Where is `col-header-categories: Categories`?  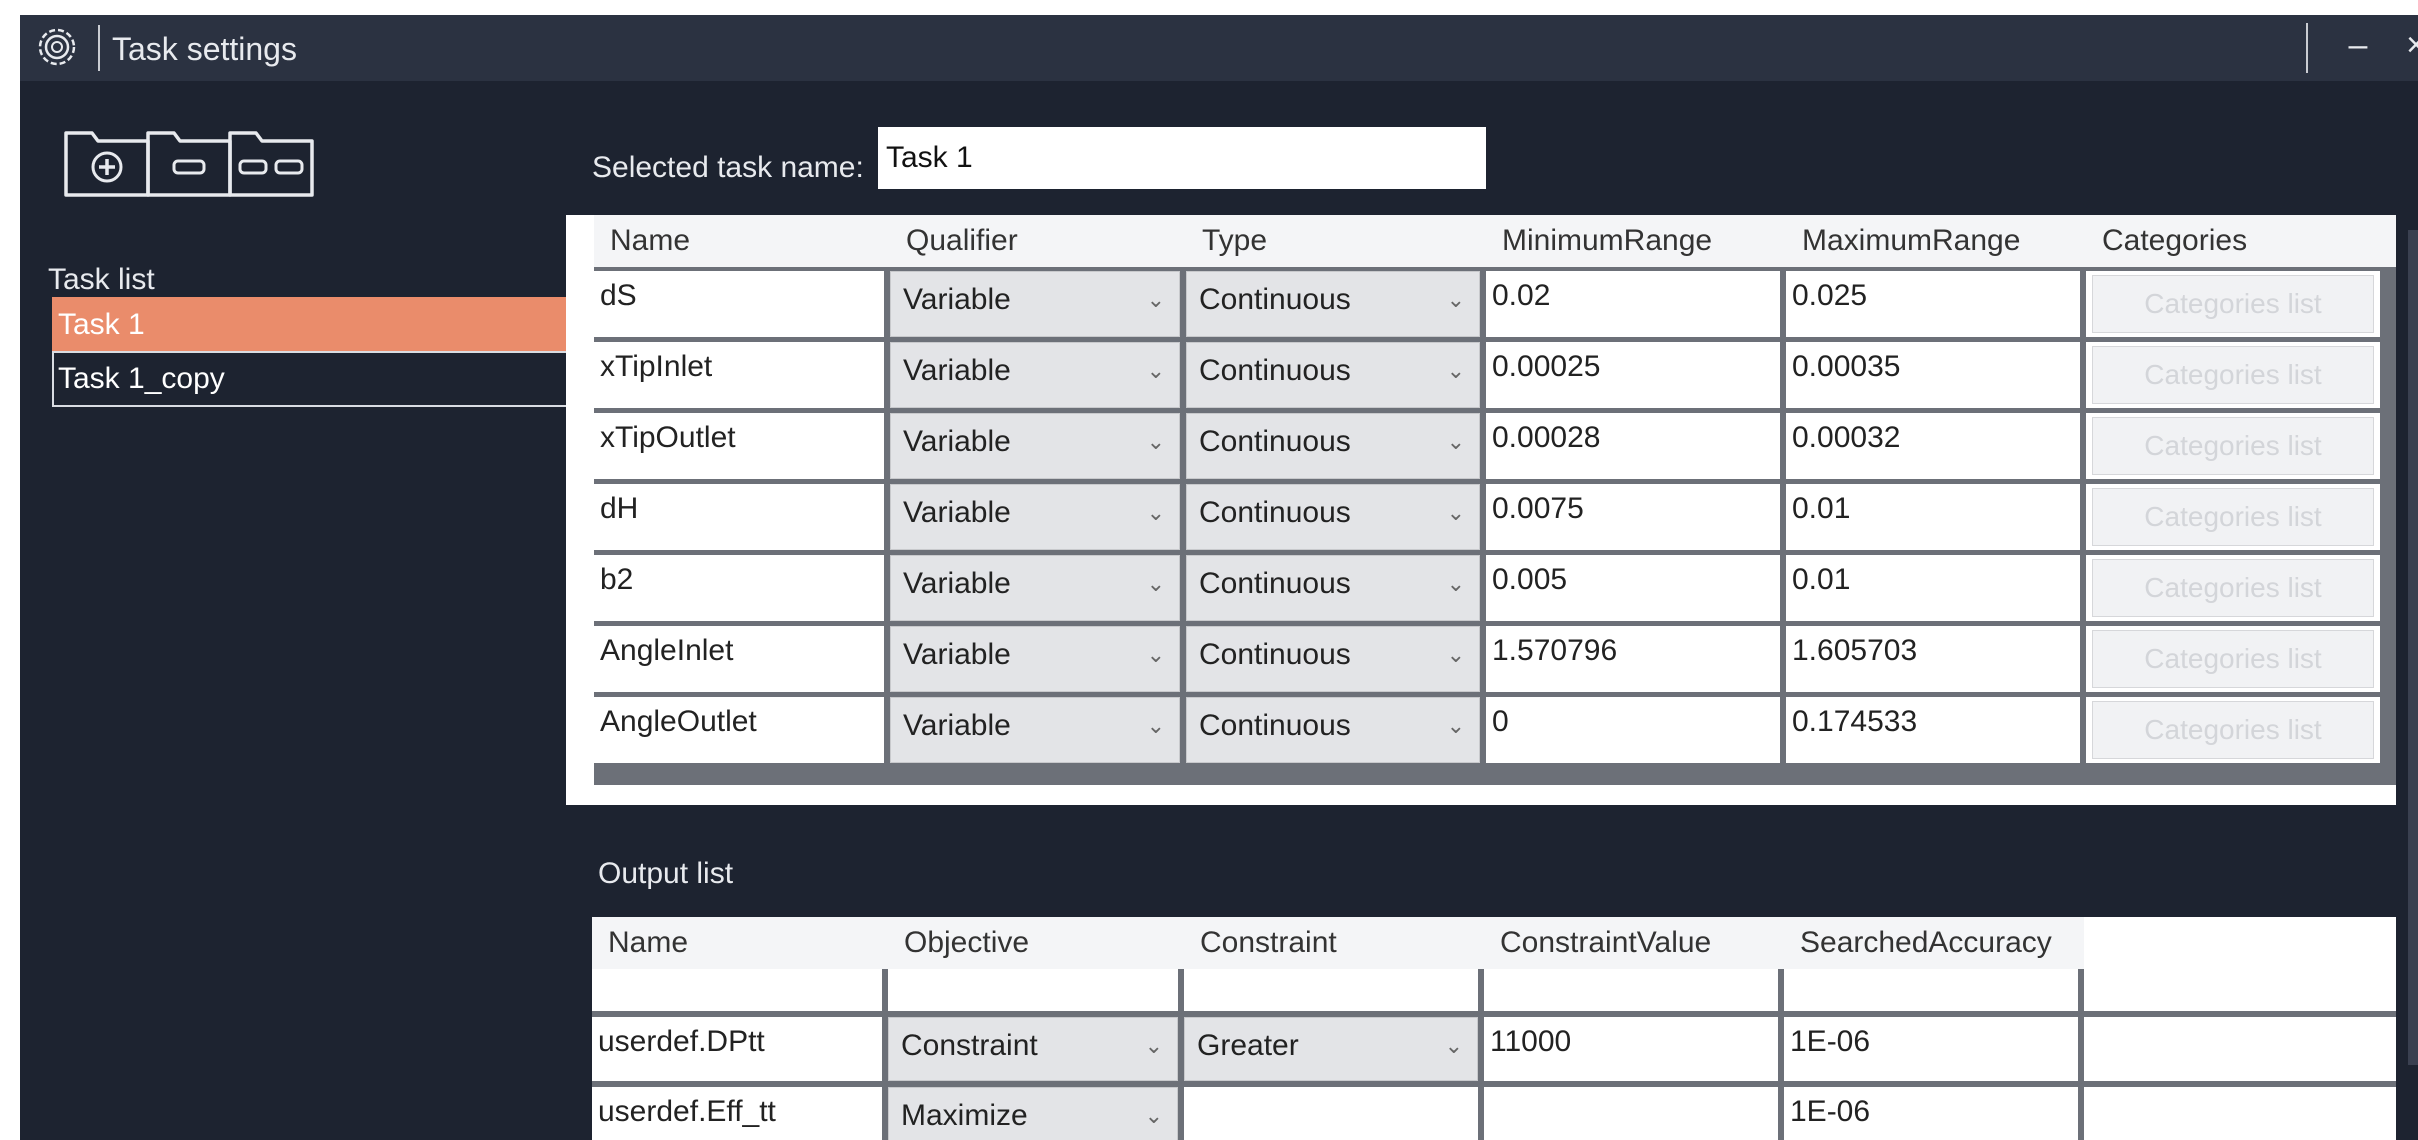 col-header-categories: Categories is located at coordinates (2241, 241).